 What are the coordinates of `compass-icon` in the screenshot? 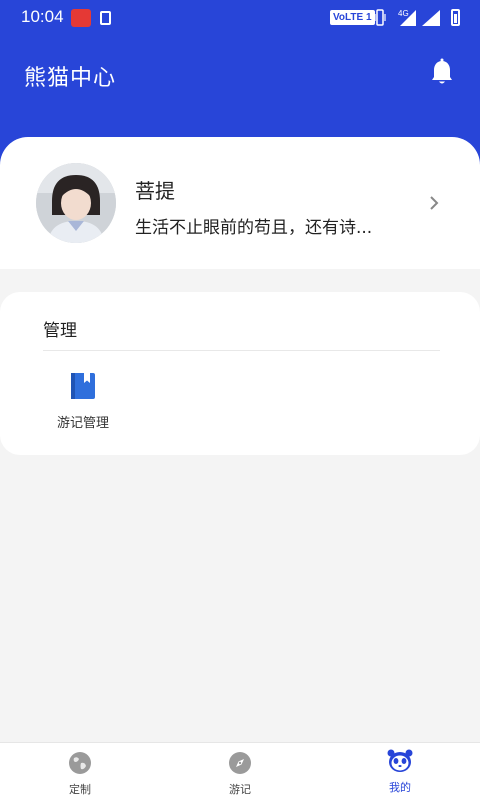 It's located at (240, 763).